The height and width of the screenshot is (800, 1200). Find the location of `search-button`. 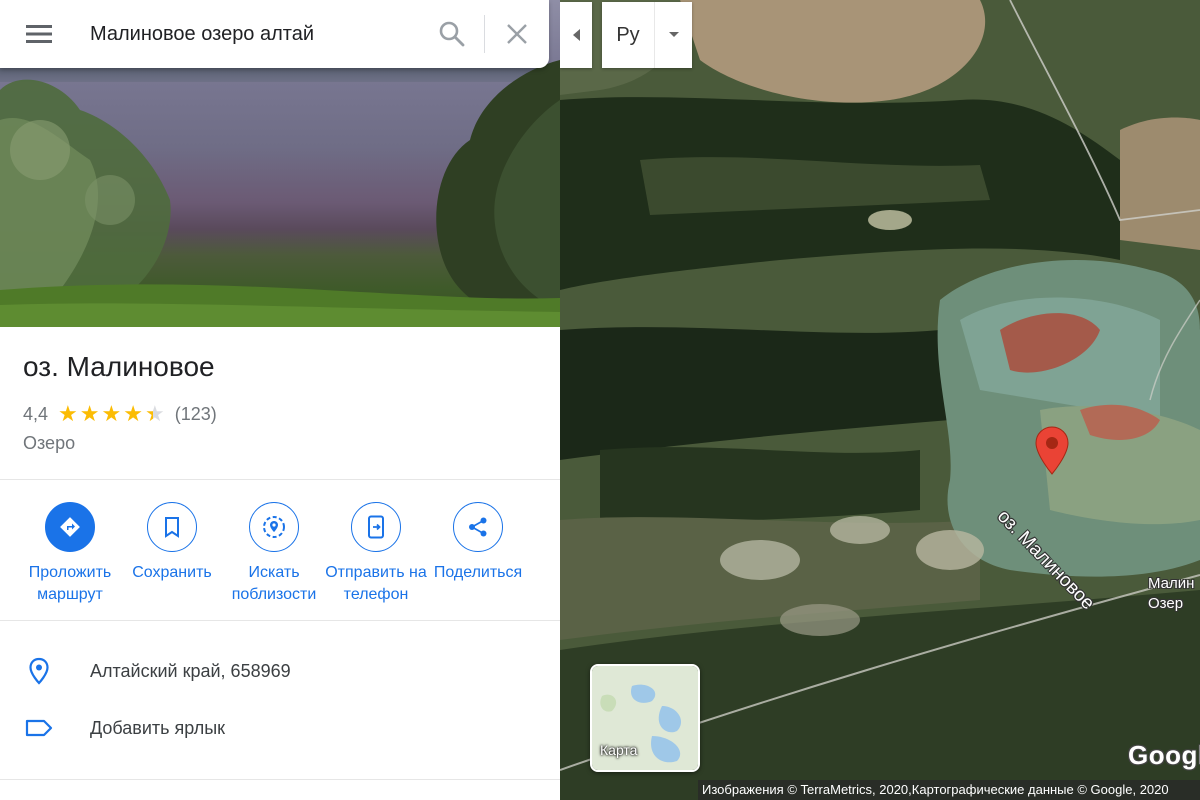

search-button is located at coordinates (452, 34).